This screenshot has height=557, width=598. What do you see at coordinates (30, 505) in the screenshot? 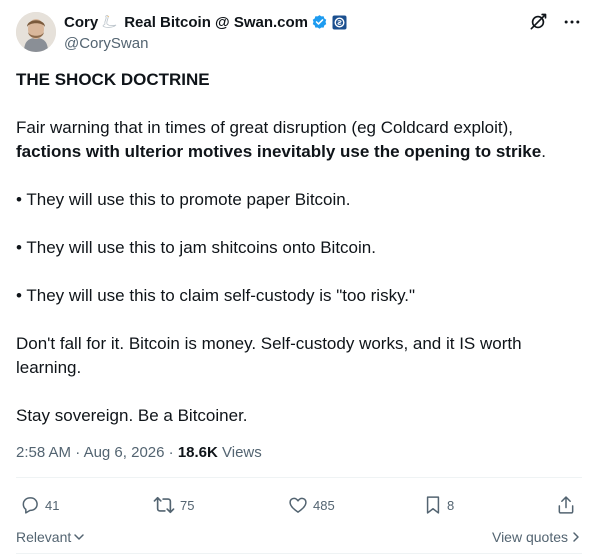
I see `reply-icon` at bounding box center [30, 505].